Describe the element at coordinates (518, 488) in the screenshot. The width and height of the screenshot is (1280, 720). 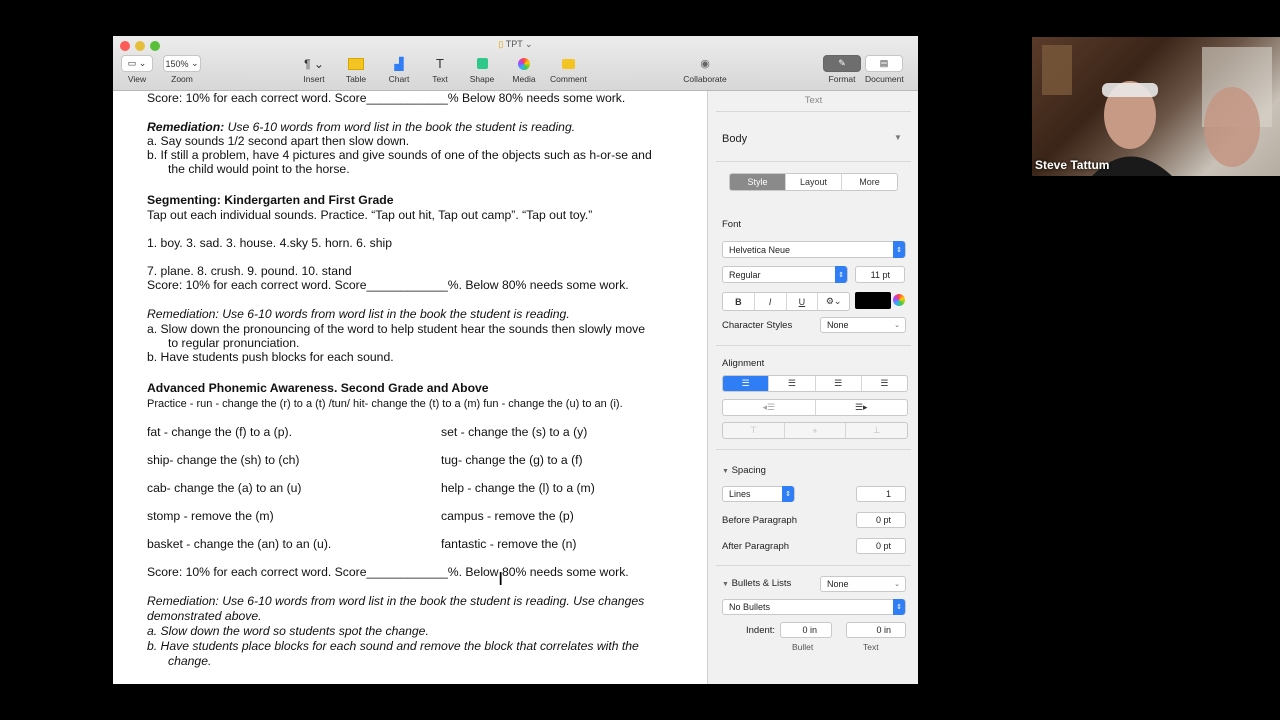
I see `exercise-item: help - change the (l) to a (m)` at that location.